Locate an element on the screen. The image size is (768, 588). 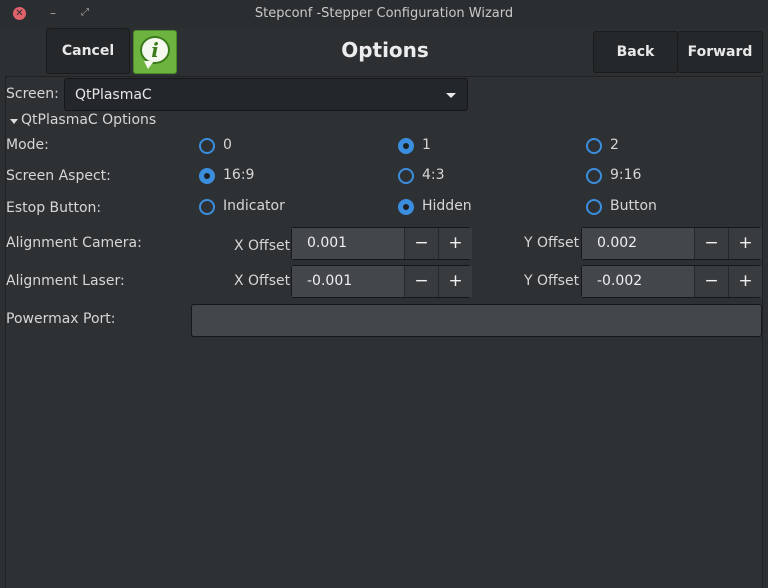
wizard-header: Cancel i Options Back Forward is located at coordinates (384, 52).